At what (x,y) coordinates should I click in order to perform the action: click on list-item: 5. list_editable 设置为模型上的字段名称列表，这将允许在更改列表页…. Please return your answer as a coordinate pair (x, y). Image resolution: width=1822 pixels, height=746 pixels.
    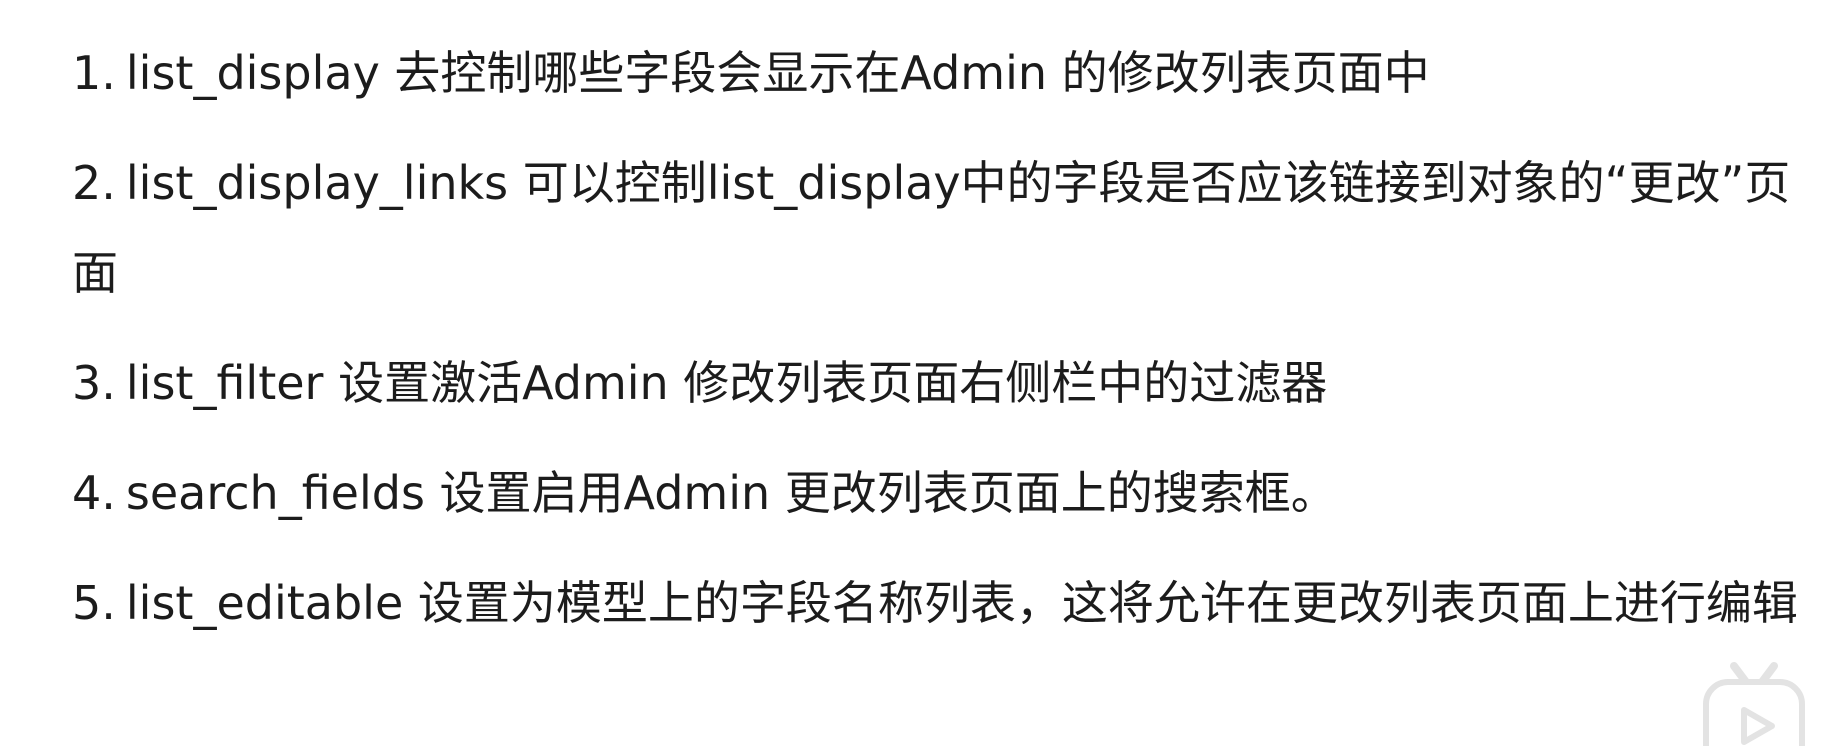
    Looking at the image, I should click on (937, 603).